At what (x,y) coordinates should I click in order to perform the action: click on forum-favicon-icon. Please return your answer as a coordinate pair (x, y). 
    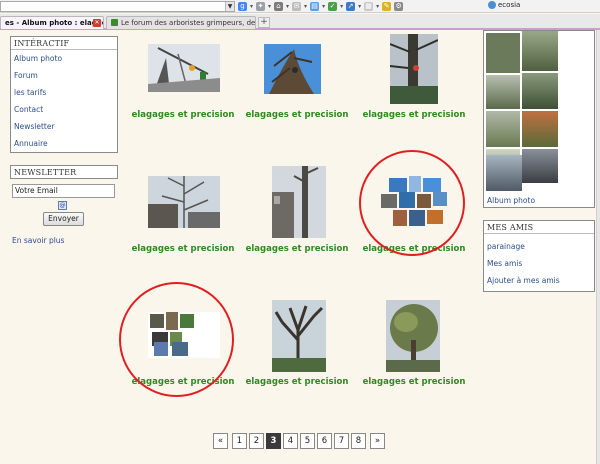
    Looking at the image, I should click on (114, 22).